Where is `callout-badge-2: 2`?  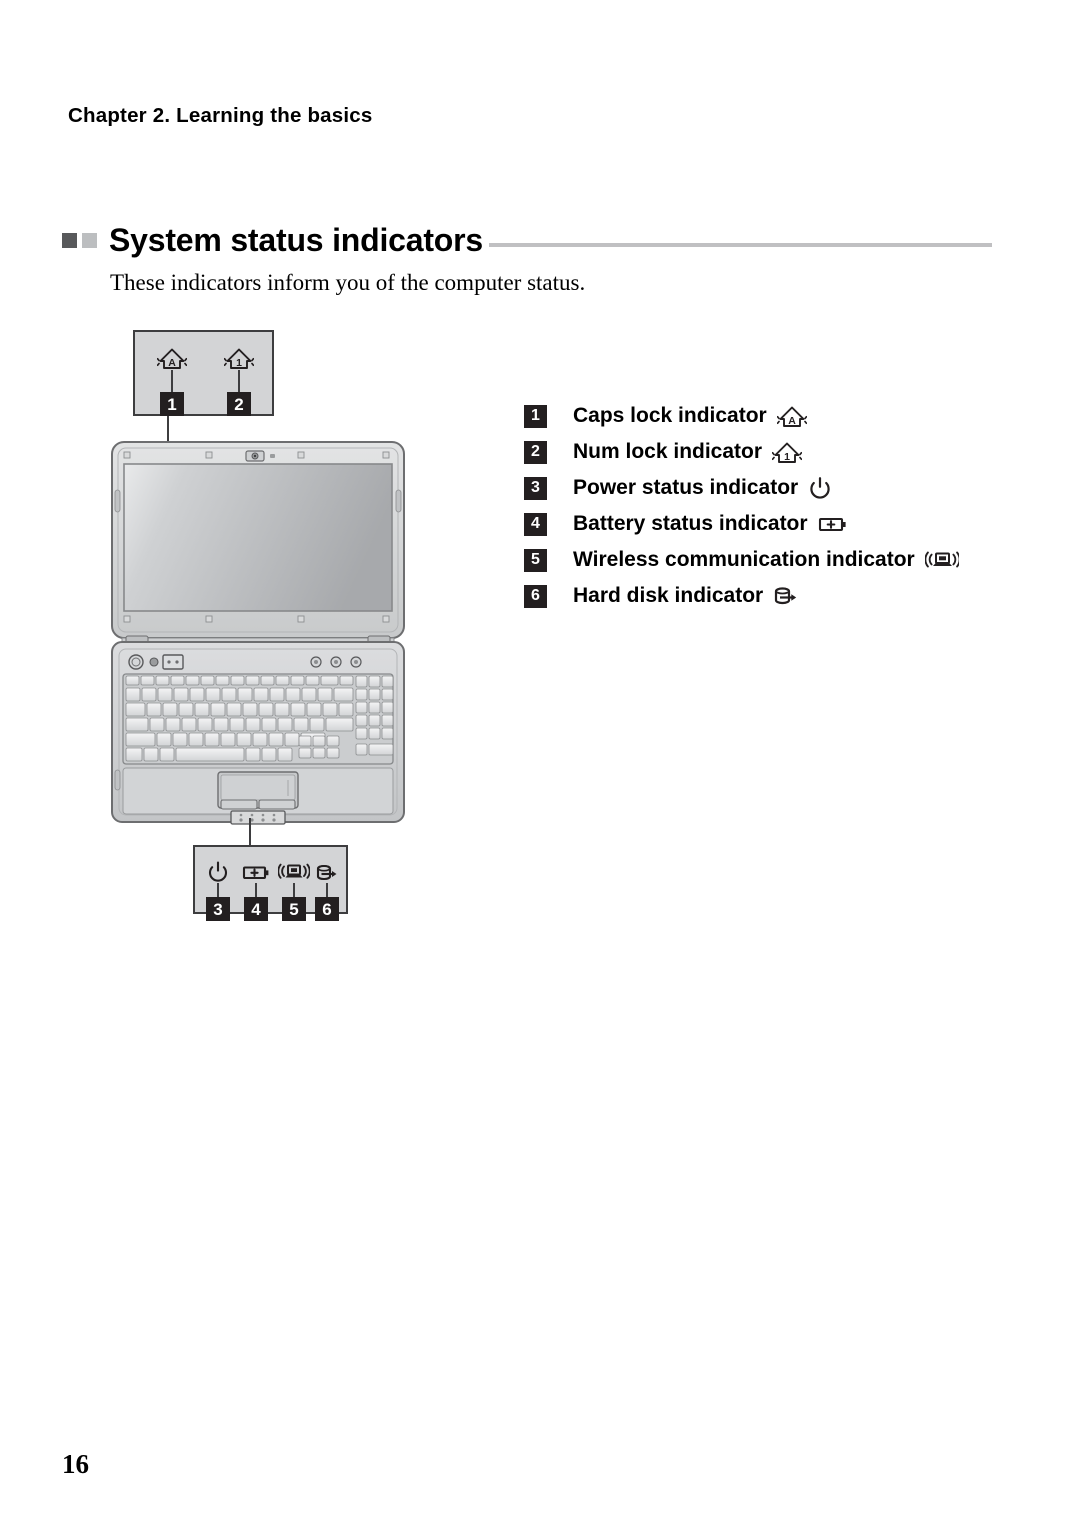
callout-badge-2: 2 is located at coordinates (239, 404).